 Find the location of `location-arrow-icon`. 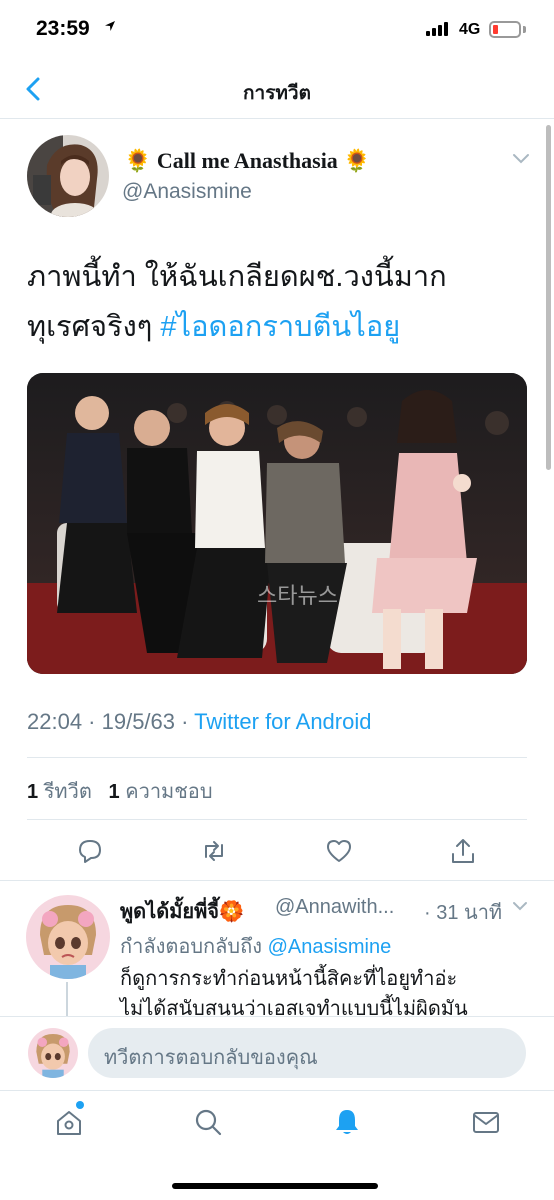

location-arrow-icon is located at coordinates (110, 26).